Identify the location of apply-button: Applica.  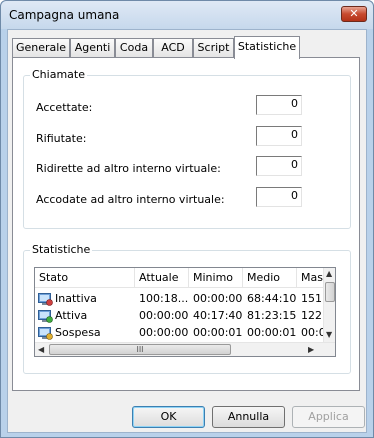
(328, 417).